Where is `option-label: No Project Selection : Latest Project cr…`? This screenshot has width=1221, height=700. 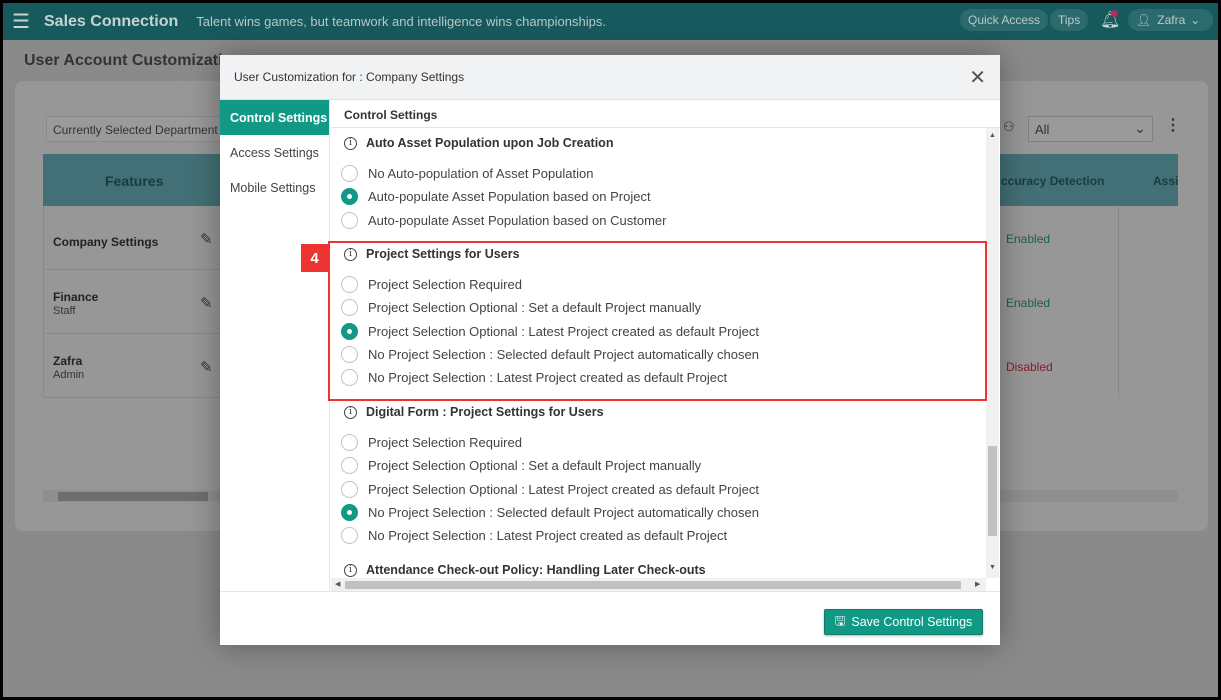 option-label: No Project Selection : Latest Project cr… is located at coordinates (548, 536).